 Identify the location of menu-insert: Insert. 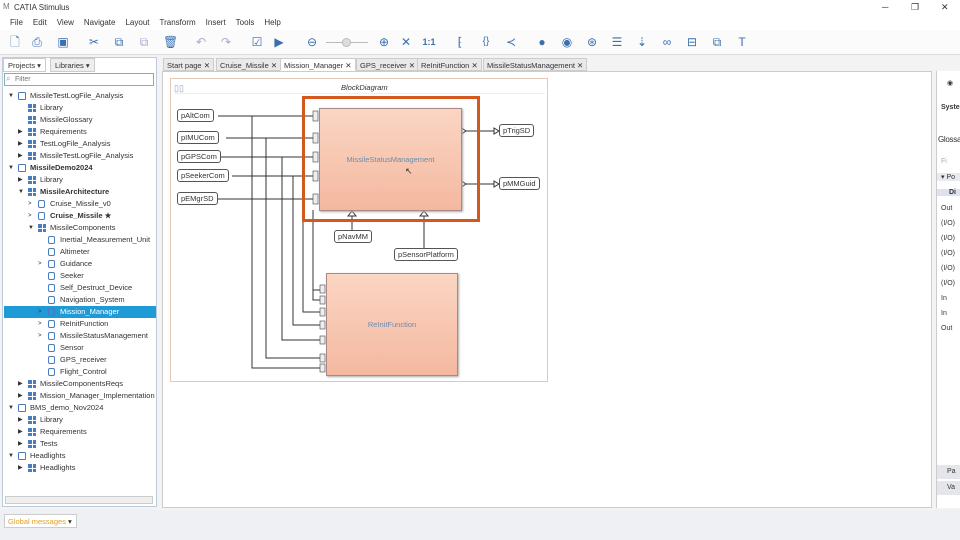
(216, 22).